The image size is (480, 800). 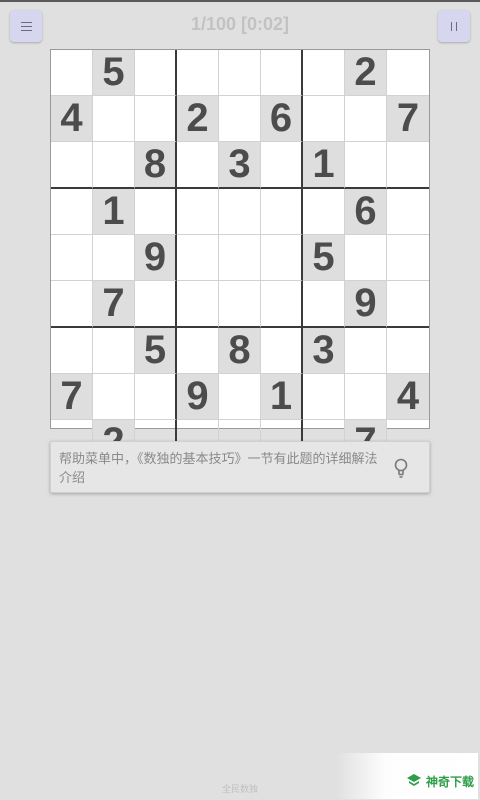 What do you see at coordinates (239, 790) in the screenshot?
I see `app-name-footer: 全民数独` at bounding box center [239, 790].